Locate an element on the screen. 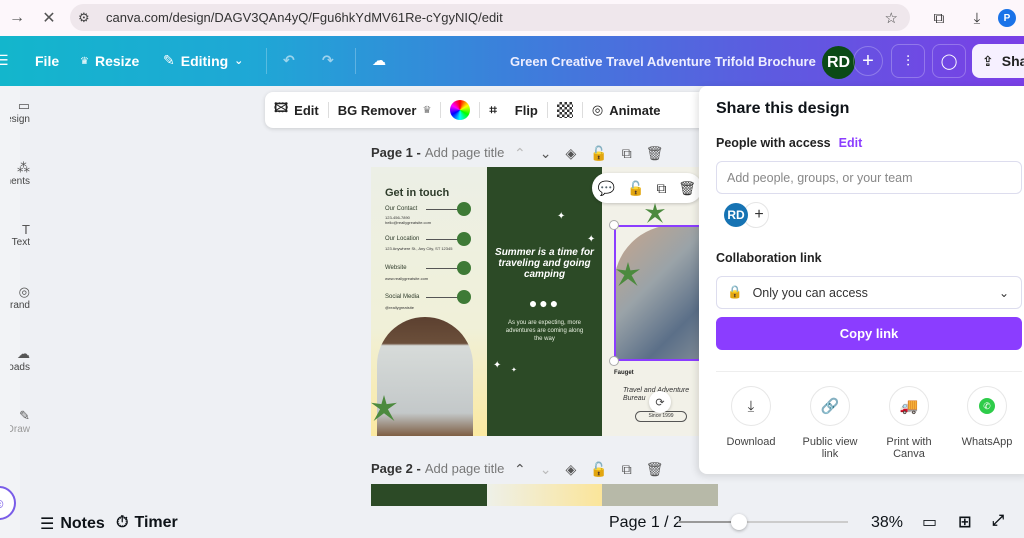 Image resolution: width=1024 pixels, height=538 pixels. sidebar-item-draw: ✎ Draw is located at coordinates (15, 423).